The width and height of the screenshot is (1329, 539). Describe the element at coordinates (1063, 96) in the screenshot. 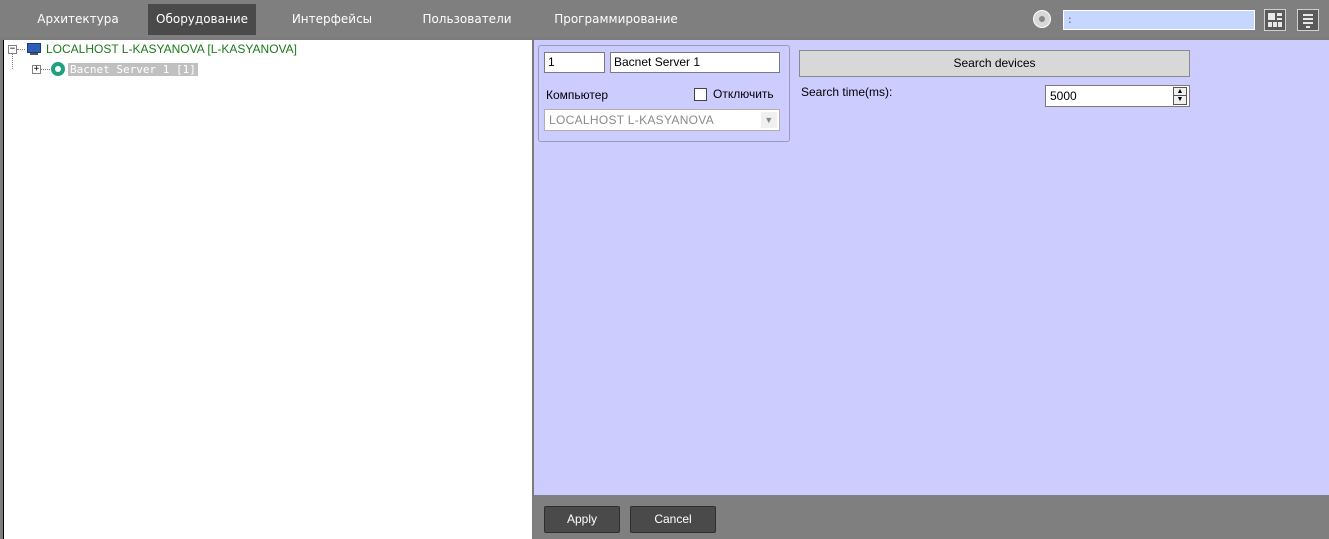

I see `search-time-value: 5000` at that location.